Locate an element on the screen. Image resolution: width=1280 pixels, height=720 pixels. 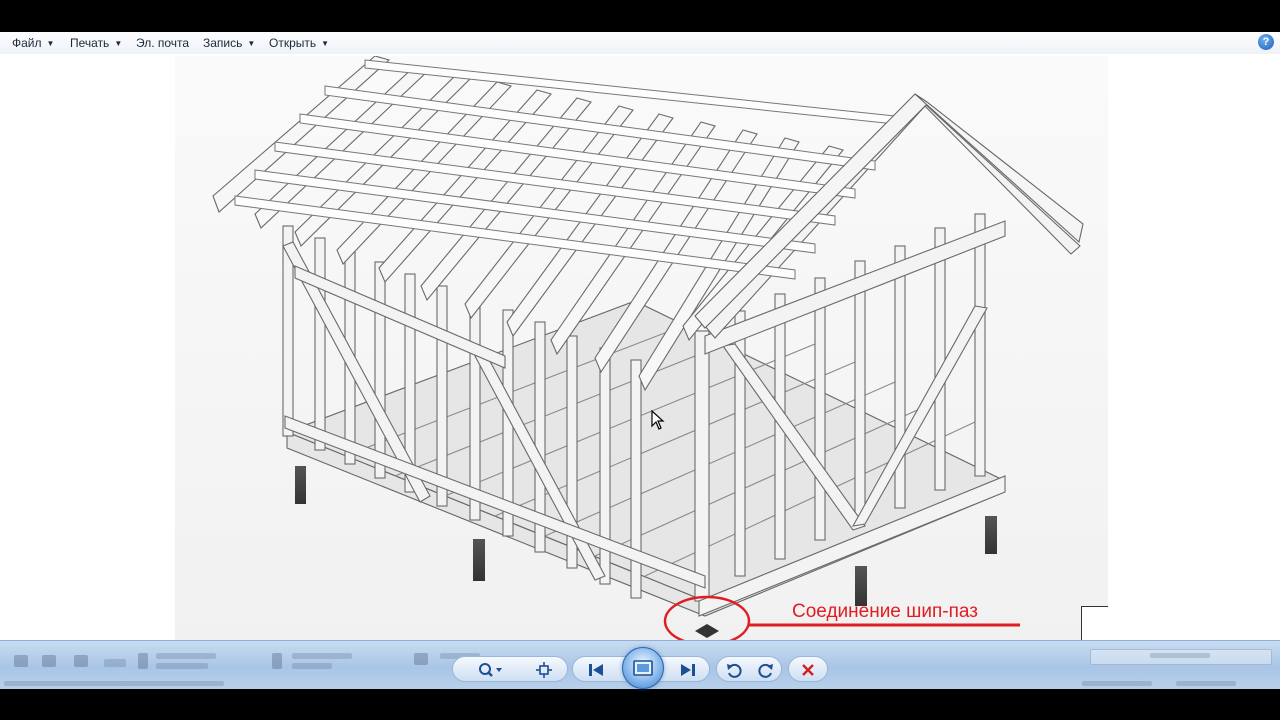
delete-group is located at coordinates (808, 669).